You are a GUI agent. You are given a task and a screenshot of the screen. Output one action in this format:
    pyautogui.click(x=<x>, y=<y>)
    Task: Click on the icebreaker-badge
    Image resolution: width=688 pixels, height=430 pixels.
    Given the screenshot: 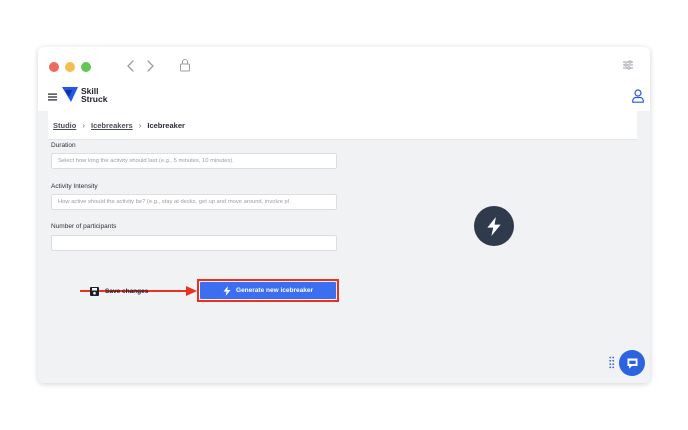 What is the action you would take?
    pyautogui.click(x=494, y=226)
    